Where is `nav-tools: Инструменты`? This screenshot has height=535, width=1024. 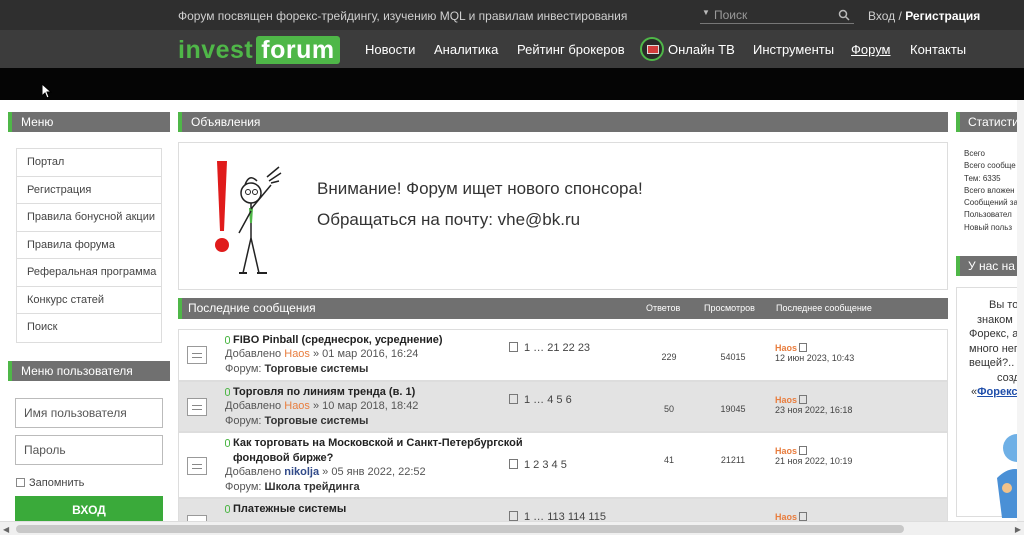
nav-tools: Инструменты is located at coordinates (793, 49).